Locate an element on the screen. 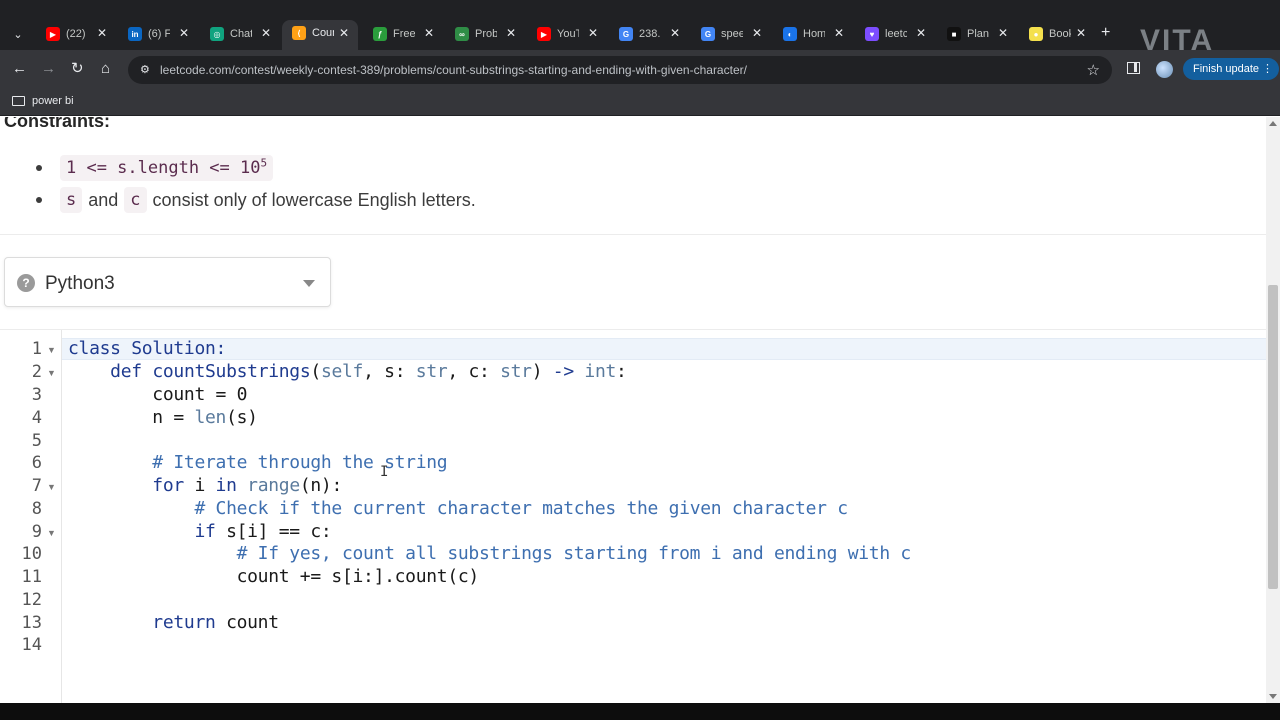 The image size is (1280, 720). browser-tab: ∞ Probl ✕ is located at coordinates (485, 34).